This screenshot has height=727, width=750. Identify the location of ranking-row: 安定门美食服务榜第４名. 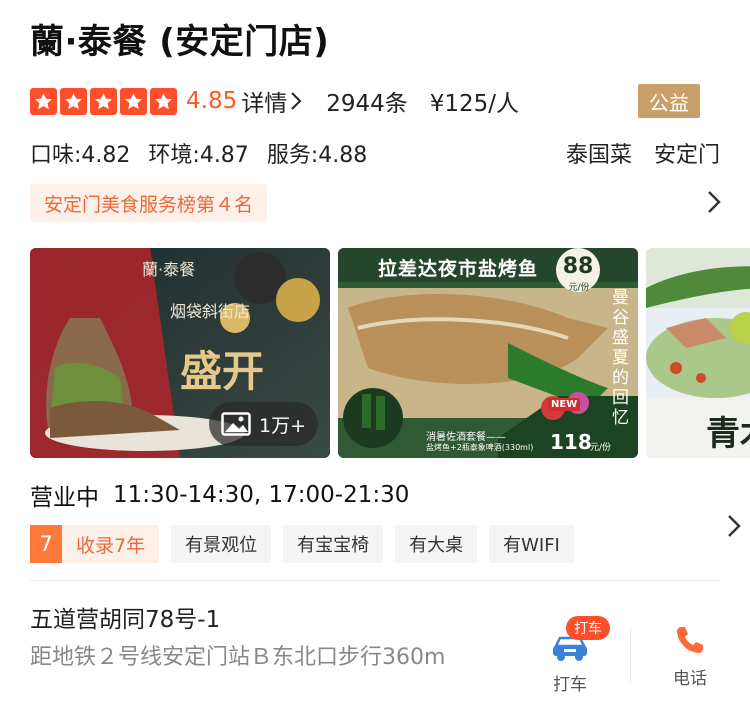
(380, 204).